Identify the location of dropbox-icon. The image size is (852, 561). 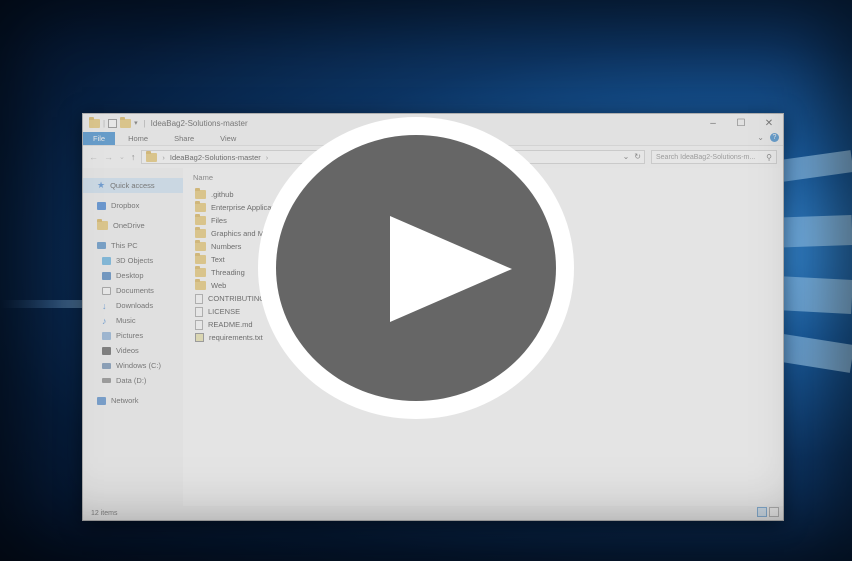
(101, 205).